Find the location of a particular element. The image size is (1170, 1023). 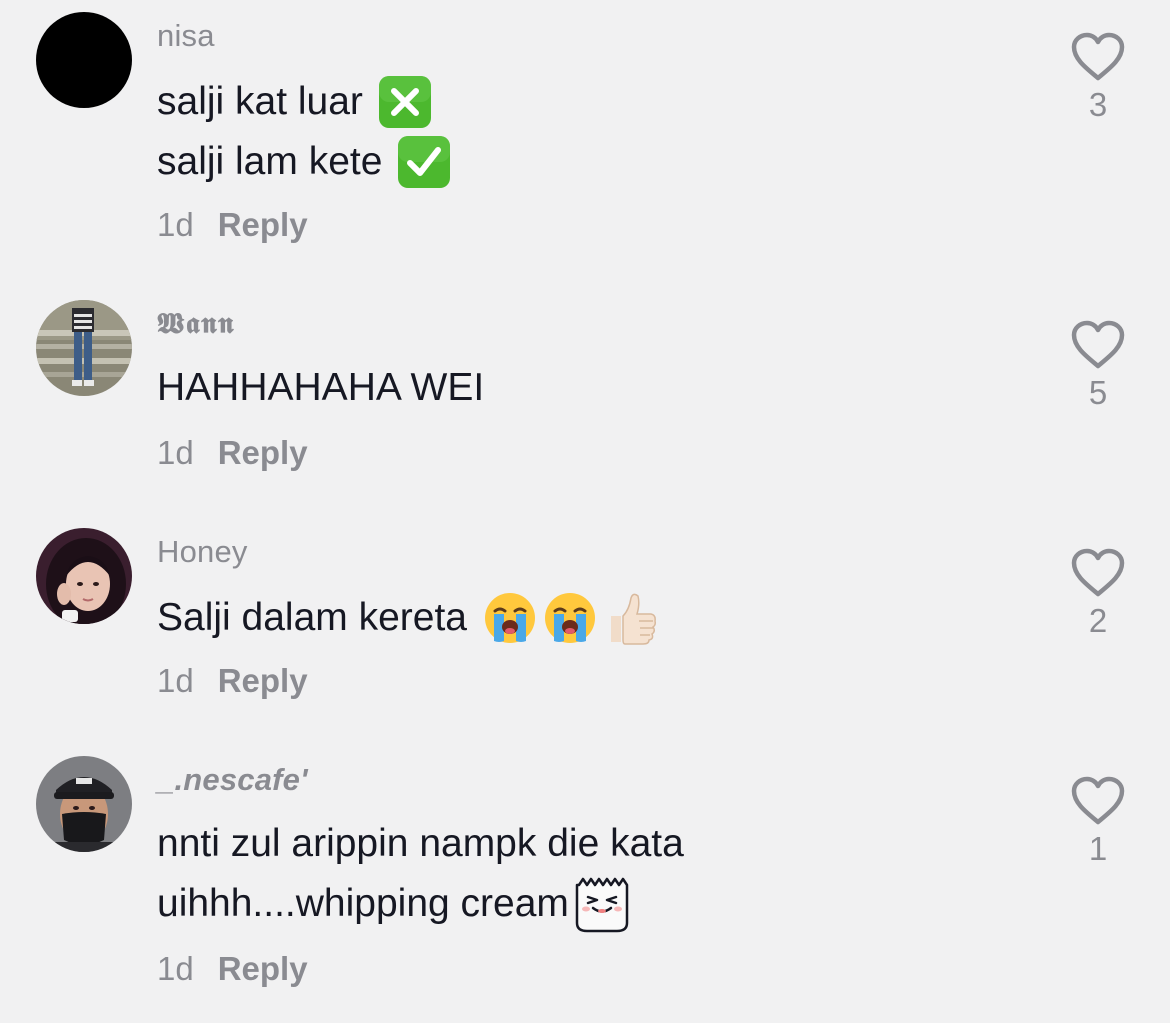

comment-text-line: uihhh....whipping cream is located at coordinates (394, 904).